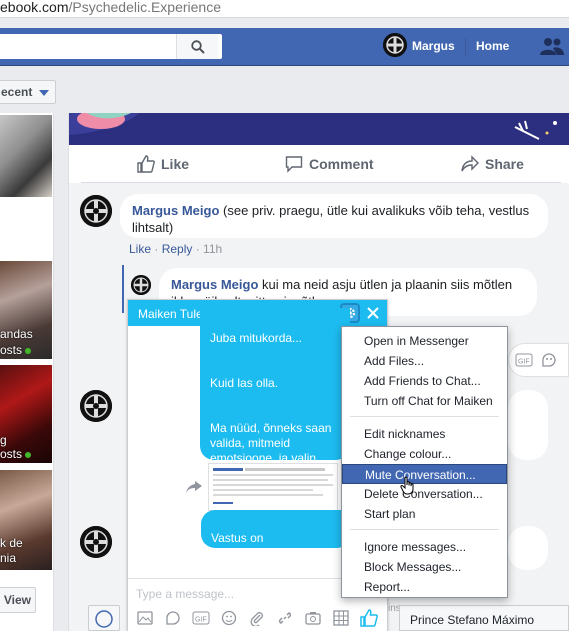 This screenshot has height=631, width=569. What do you see at coordinates (285, 618) in the screenshot?
I see `link-icon` at bounding box center [285, 618].